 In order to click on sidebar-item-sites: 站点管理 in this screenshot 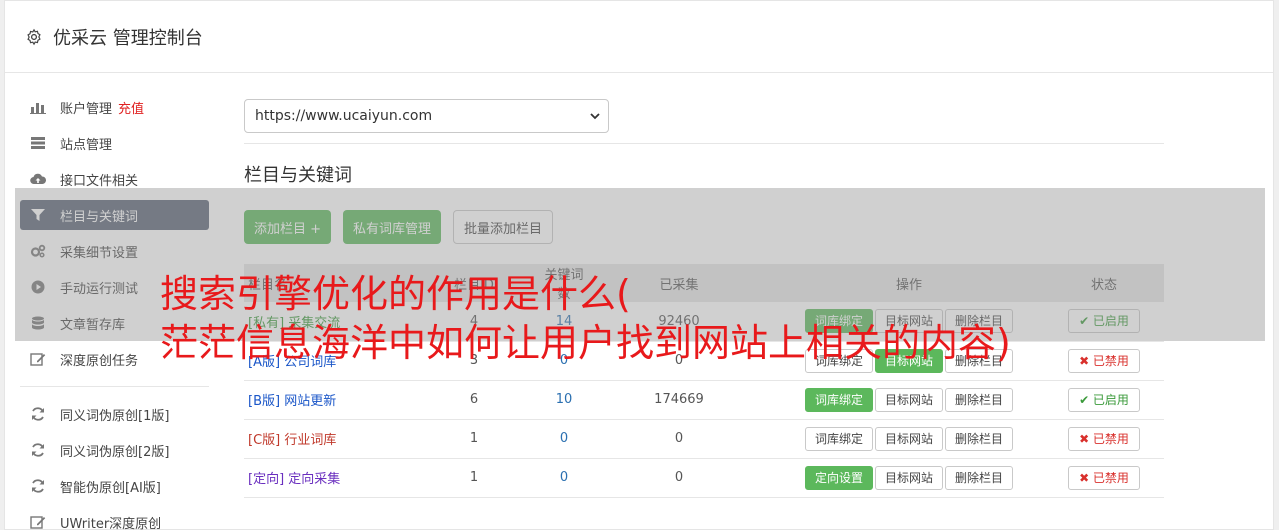, I will do `click(114, 143)`.